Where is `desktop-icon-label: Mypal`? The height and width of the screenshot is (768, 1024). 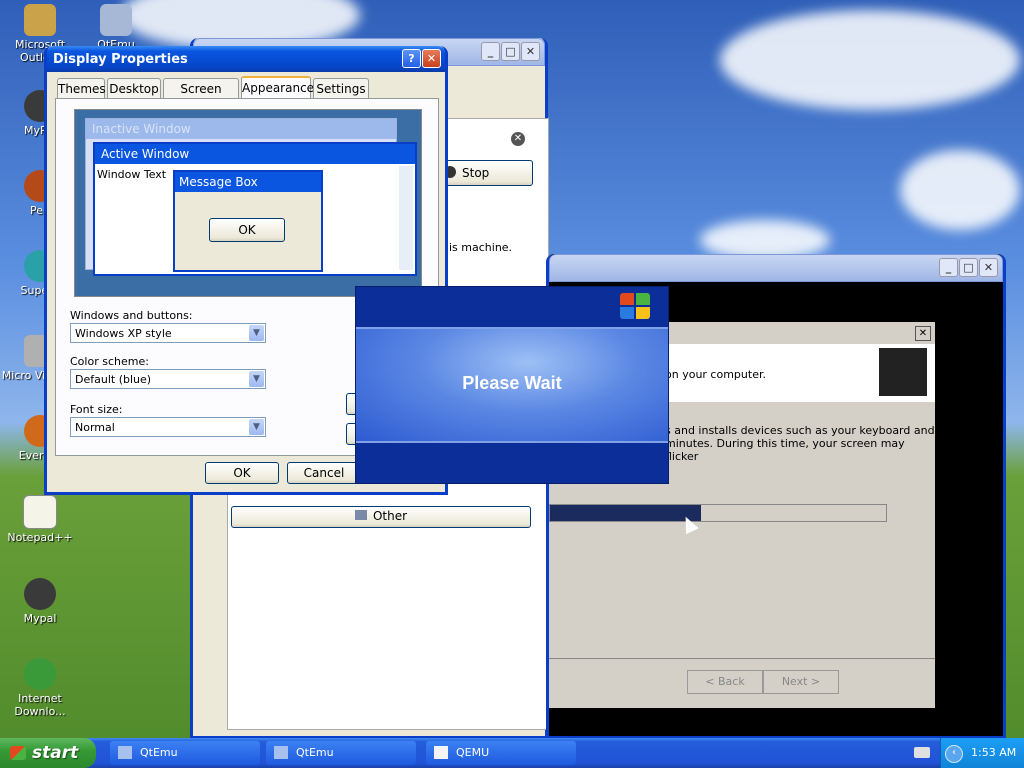
desktop-icon-label: Mypal is located at coordinates (40, 618).